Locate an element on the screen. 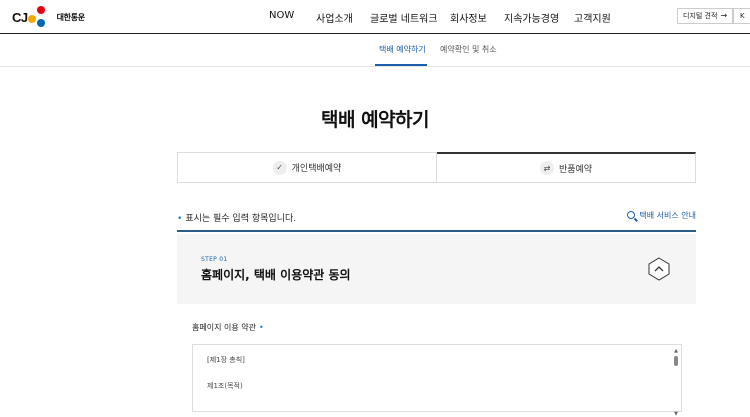  logo-cj-text: CJ is located at coordinates (20, 17).